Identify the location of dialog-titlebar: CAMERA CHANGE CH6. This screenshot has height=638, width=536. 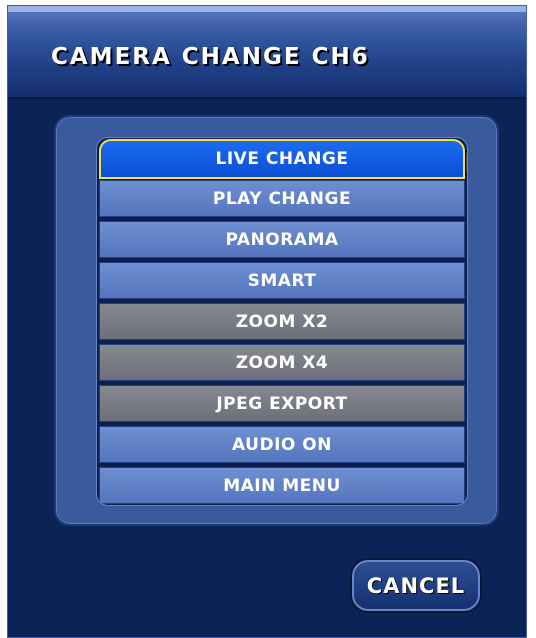
(267, 52).